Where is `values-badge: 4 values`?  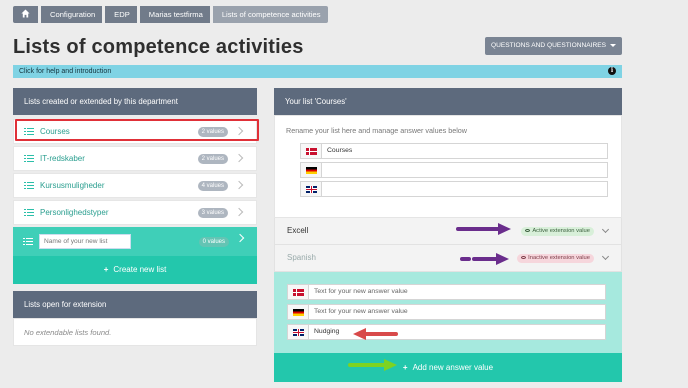
values-badge: 4 values is located at coordinates (212, 186).